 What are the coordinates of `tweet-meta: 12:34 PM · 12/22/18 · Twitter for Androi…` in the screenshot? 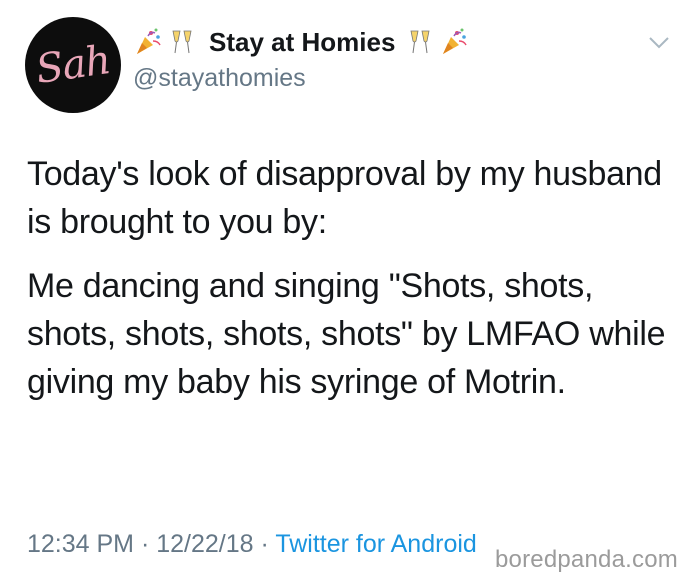 It's located at (252, 544).